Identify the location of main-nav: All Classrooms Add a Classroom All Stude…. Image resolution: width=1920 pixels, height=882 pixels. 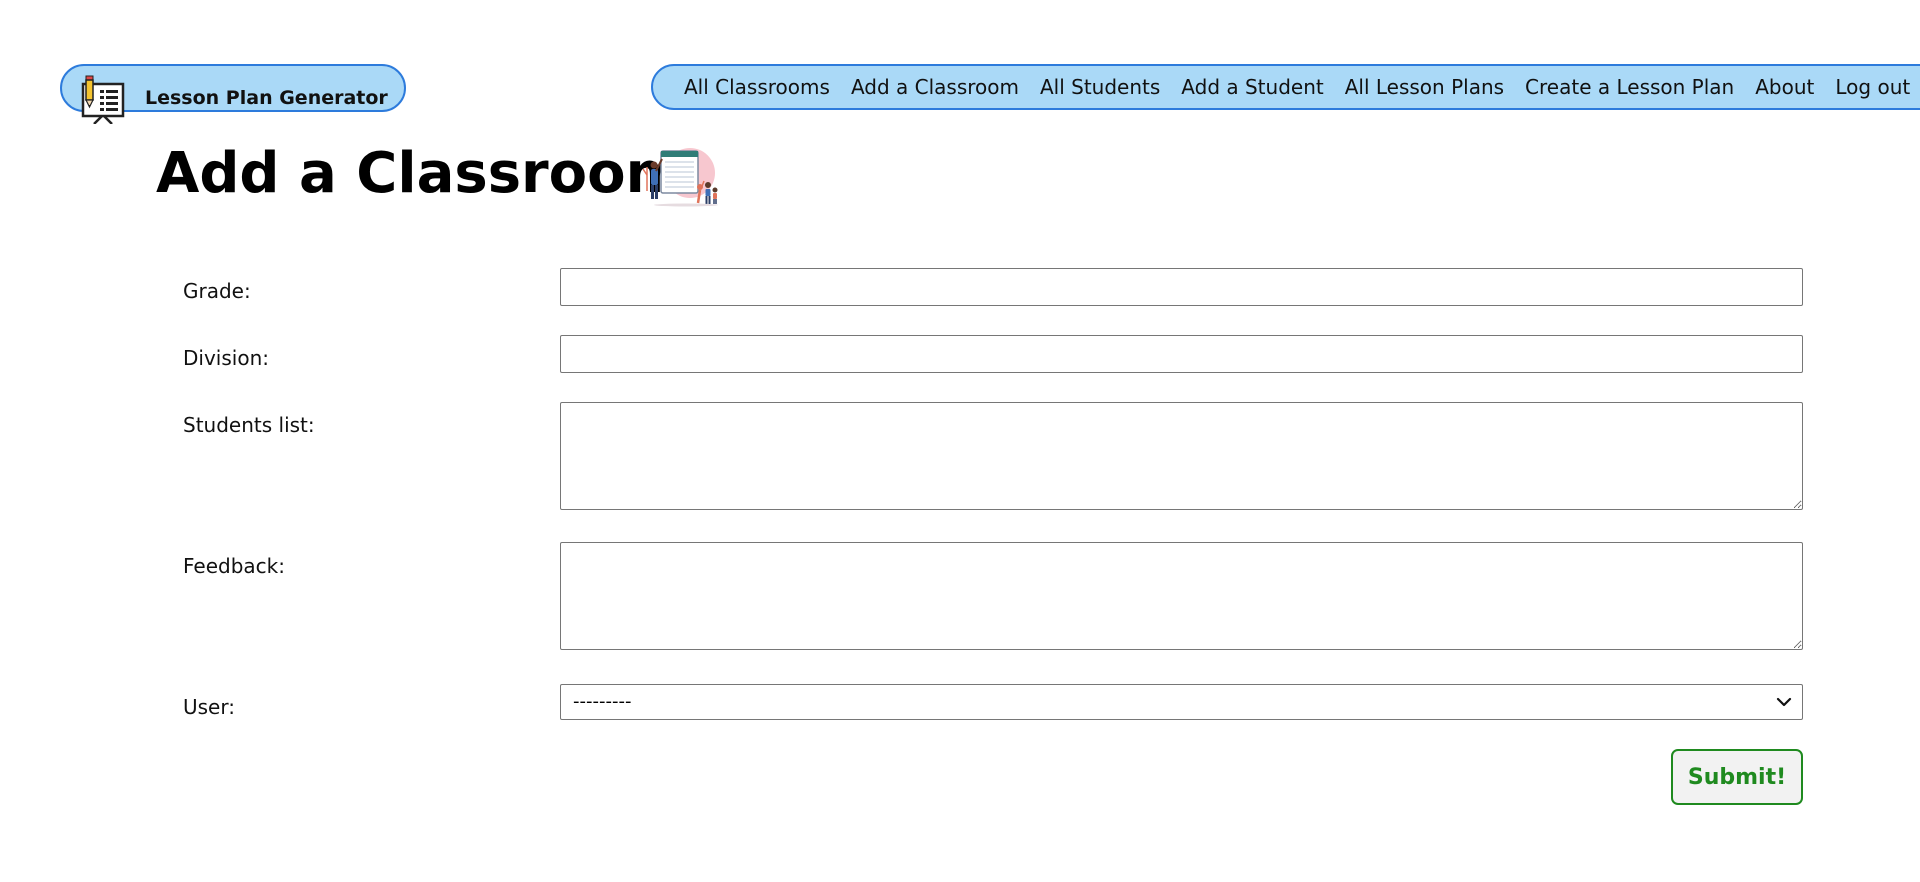
(1285, 87).